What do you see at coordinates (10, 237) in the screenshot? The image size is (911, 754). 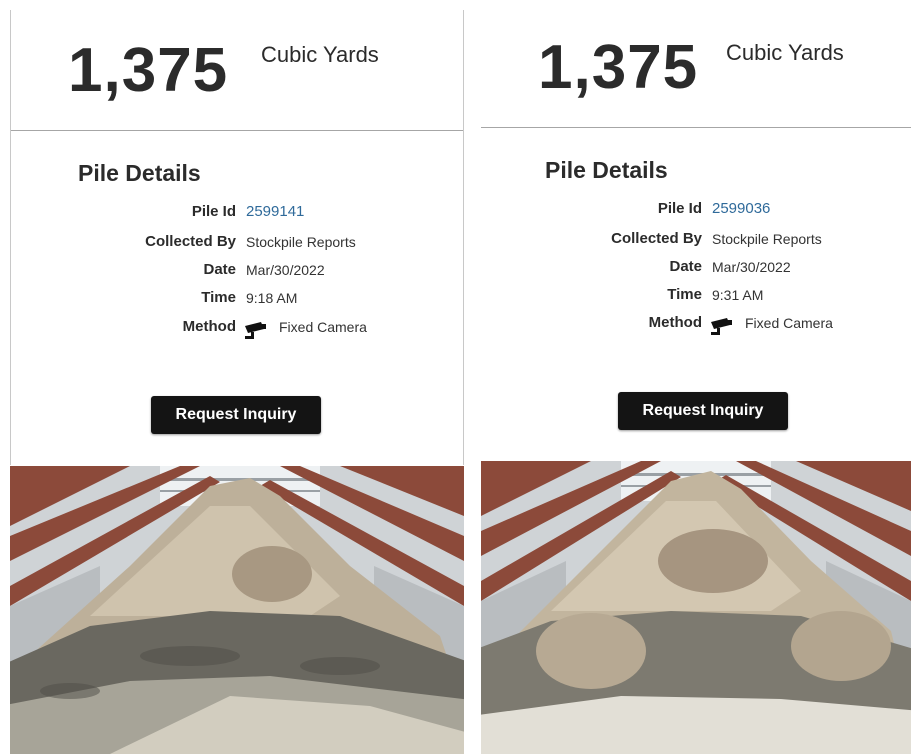 I see `panel-left-border` at bounding box center [10, 237].